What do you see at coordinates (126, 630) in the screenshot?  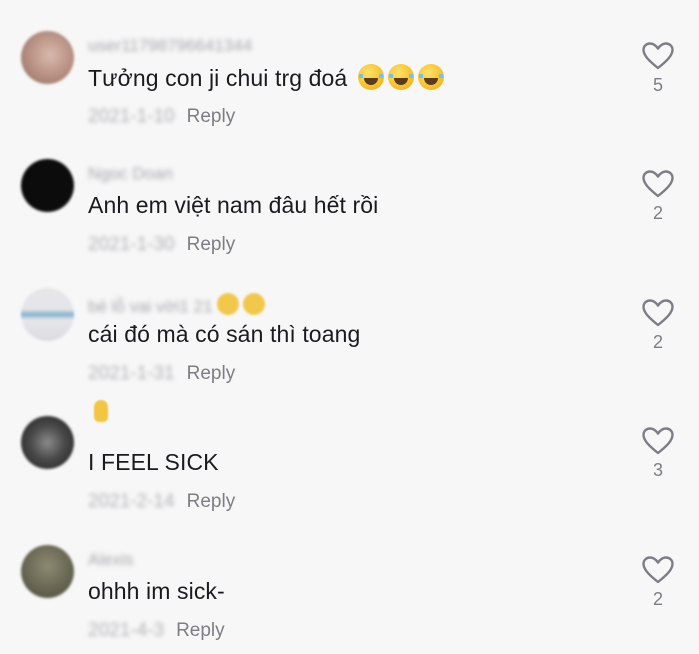 I see `comment-date: 2021-4-3` at bounding box center [126, 630].